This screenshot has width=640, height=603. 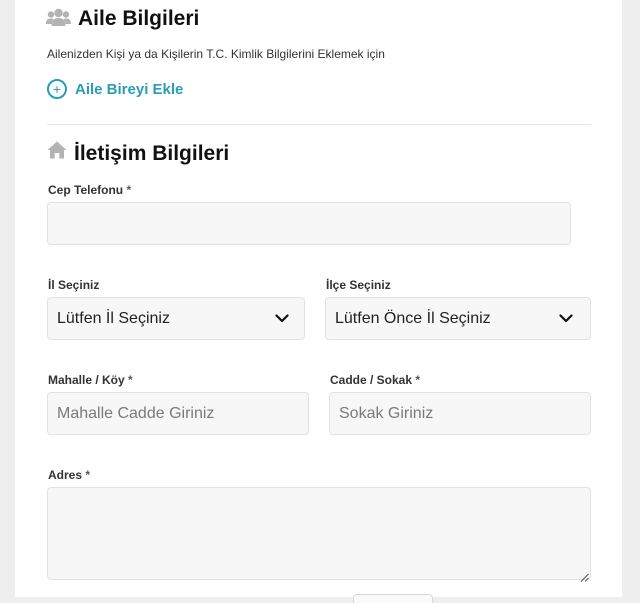 I want to click on home-icon, so click(x=57, y=150).